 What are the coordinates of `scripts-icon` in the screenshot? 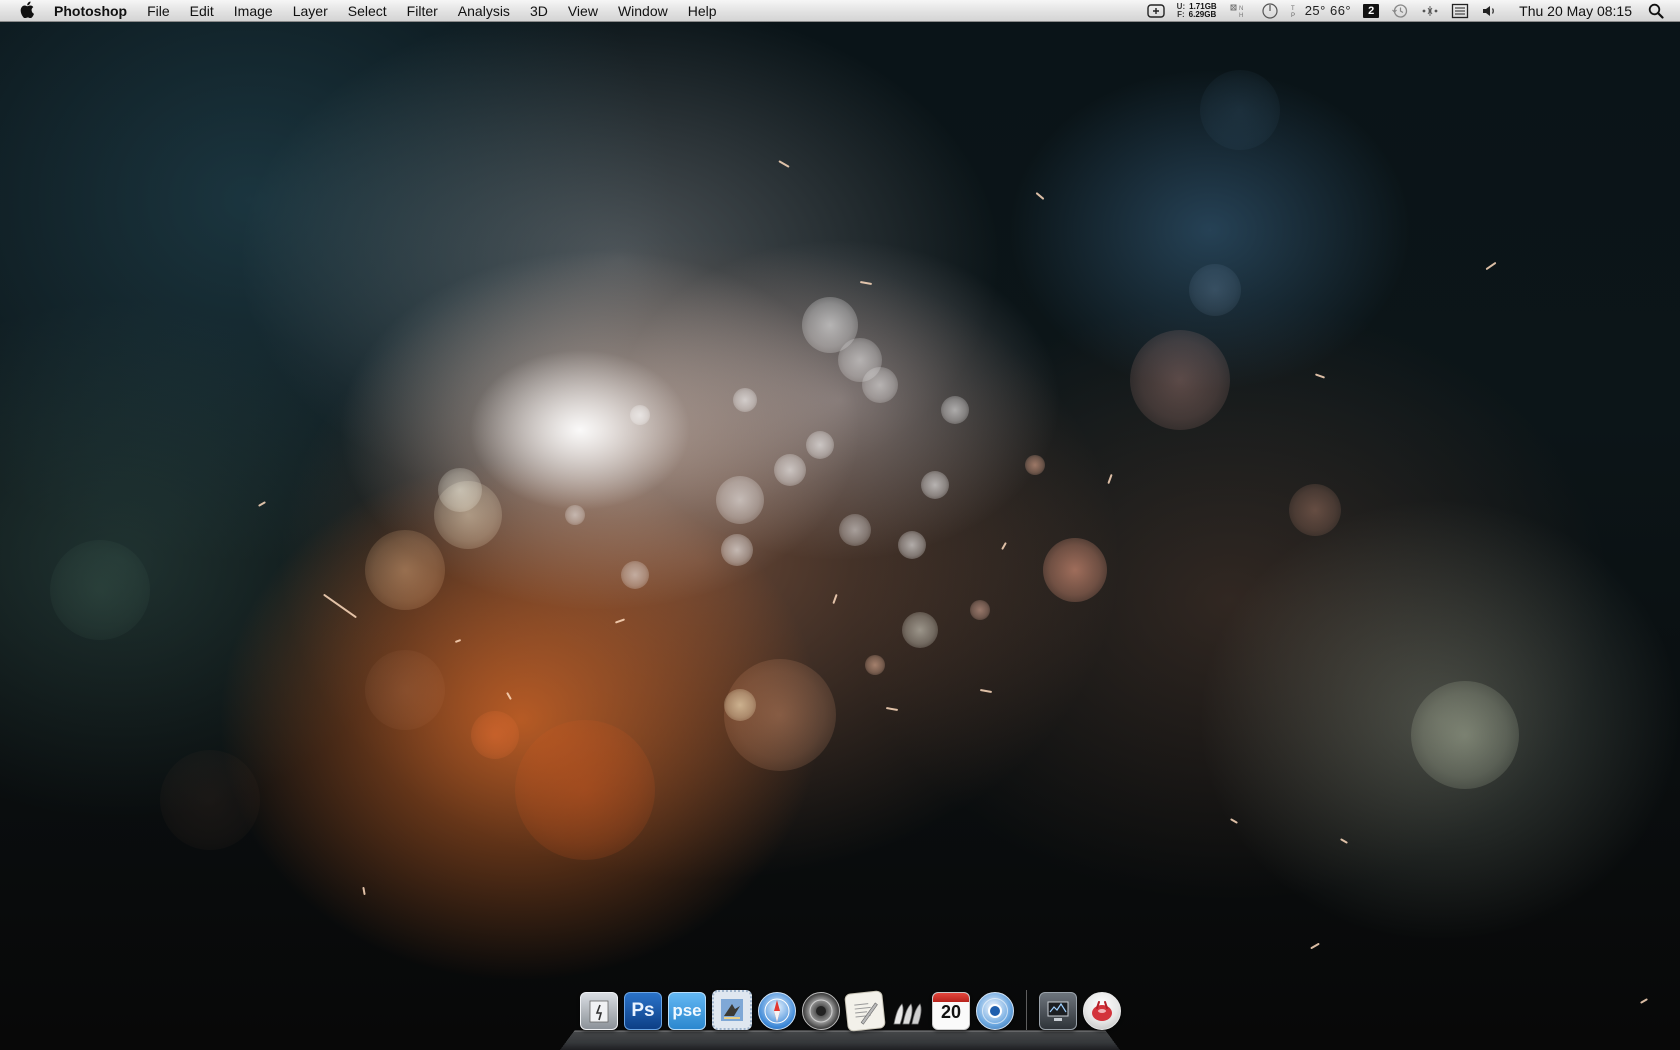 It's located at (908, 1012).